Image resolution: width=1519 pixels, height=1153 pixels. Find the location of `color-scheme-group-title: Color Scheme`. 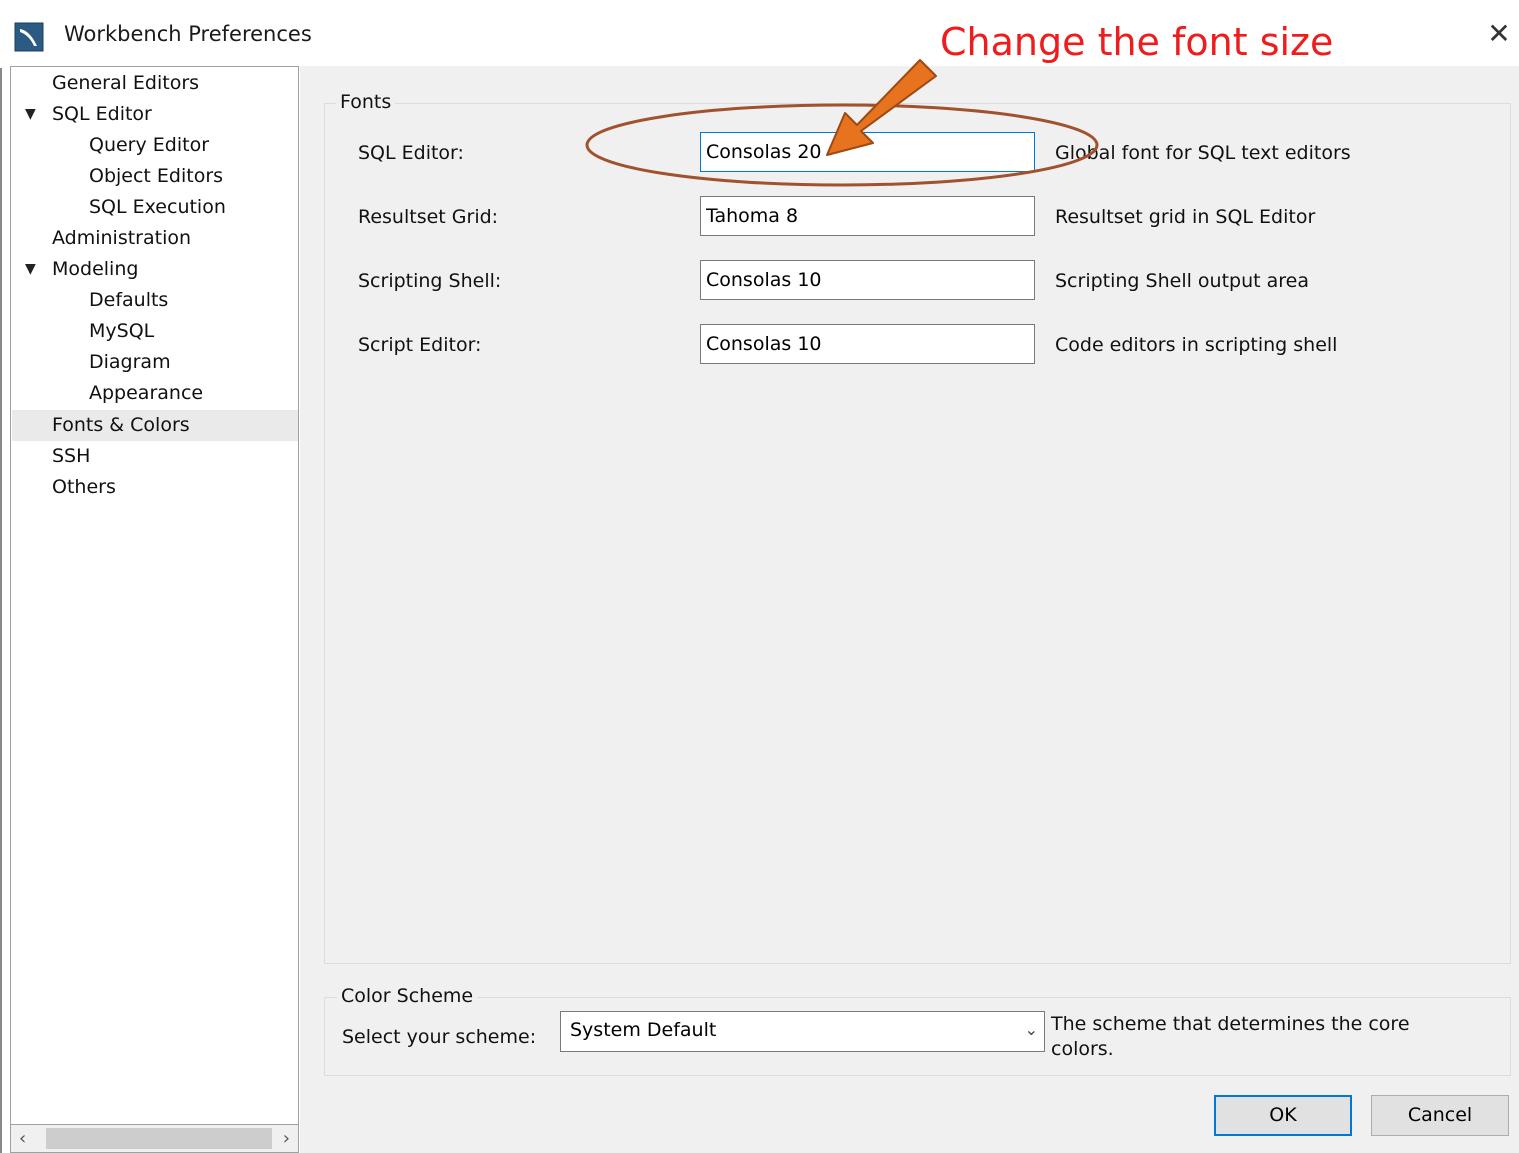

color-scheme-group-title: Color Scheme is located at coordinates (407, 996).